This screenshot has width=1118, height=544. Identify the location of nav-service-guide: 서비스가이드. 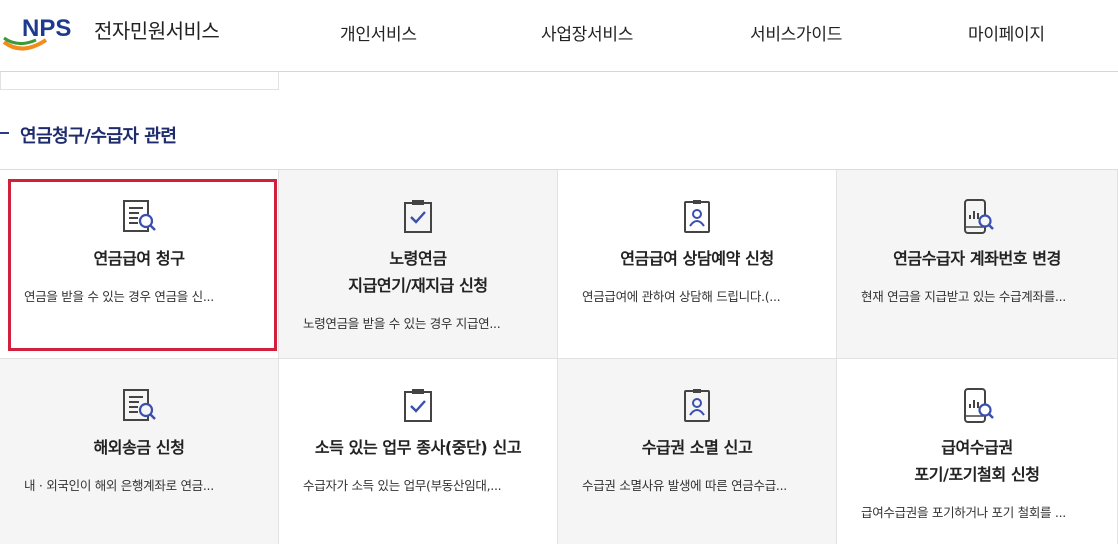
(796, 32).